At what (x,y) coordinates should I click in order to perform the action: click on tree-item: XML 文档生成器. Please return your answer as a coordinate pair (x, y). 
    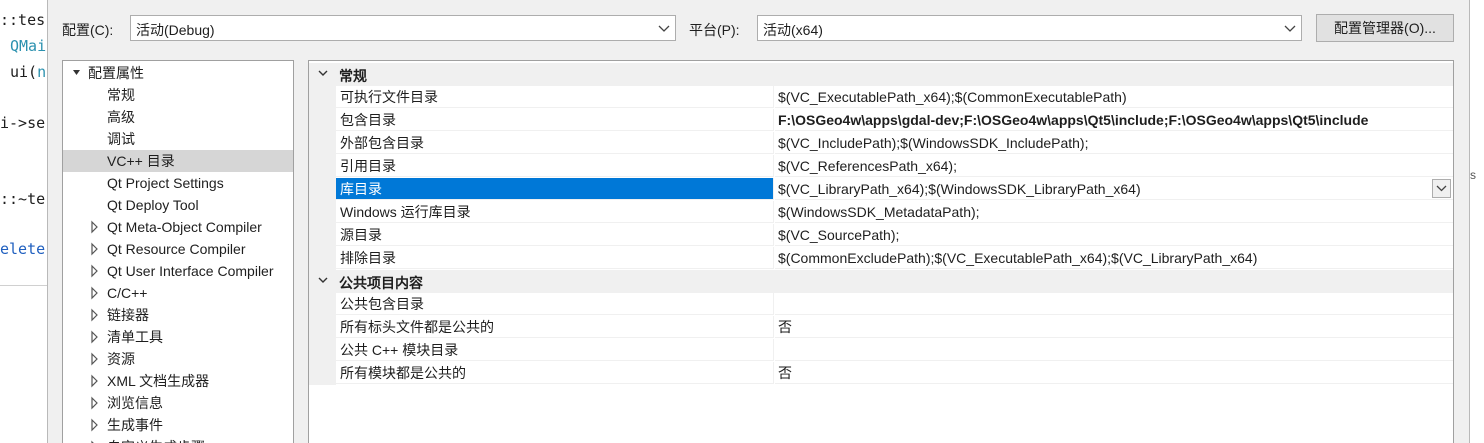
    Looking at the image, I should click on (178, 381).